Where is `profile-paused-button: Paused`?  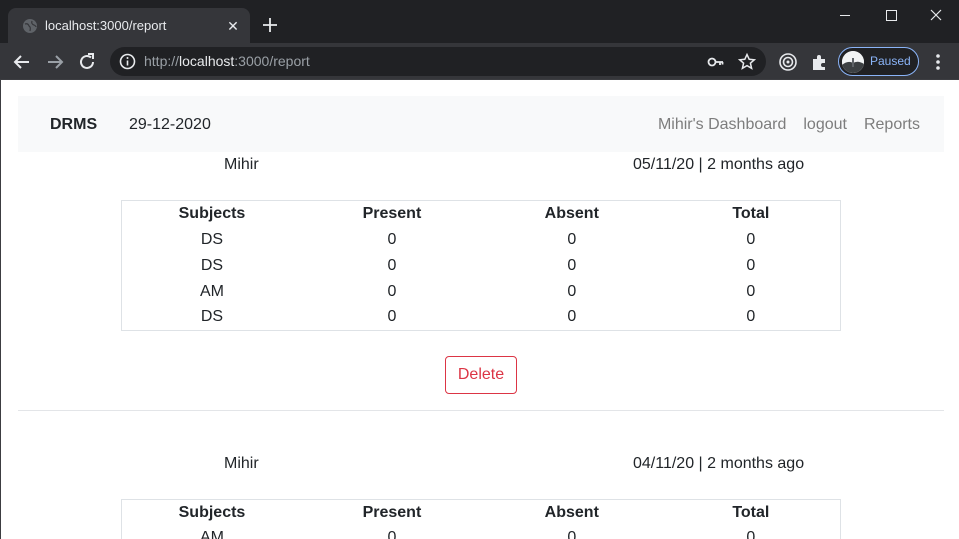
profile-paused-button: Paused is located at coordinates (878, 61).